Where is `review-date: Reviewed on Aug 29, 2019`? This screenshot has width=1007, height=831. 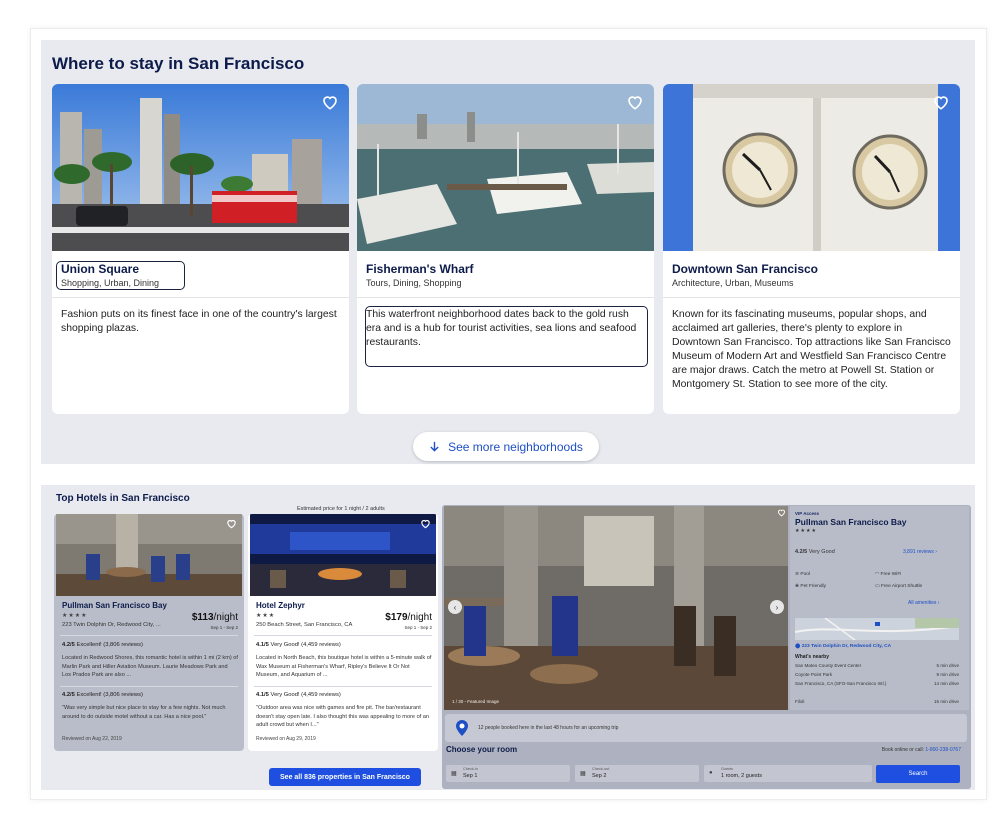
review-date: Reviewed on Aug 29, 2019 is located at coordinates (286, 739).